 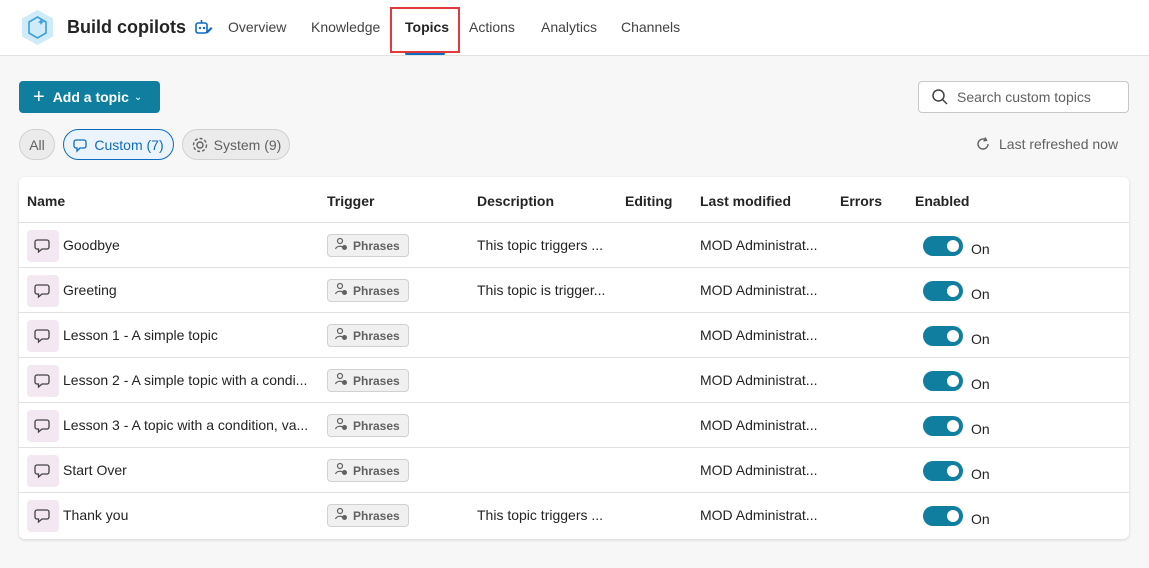 I want to click on refresh-icon, so click(x=983, y=143).